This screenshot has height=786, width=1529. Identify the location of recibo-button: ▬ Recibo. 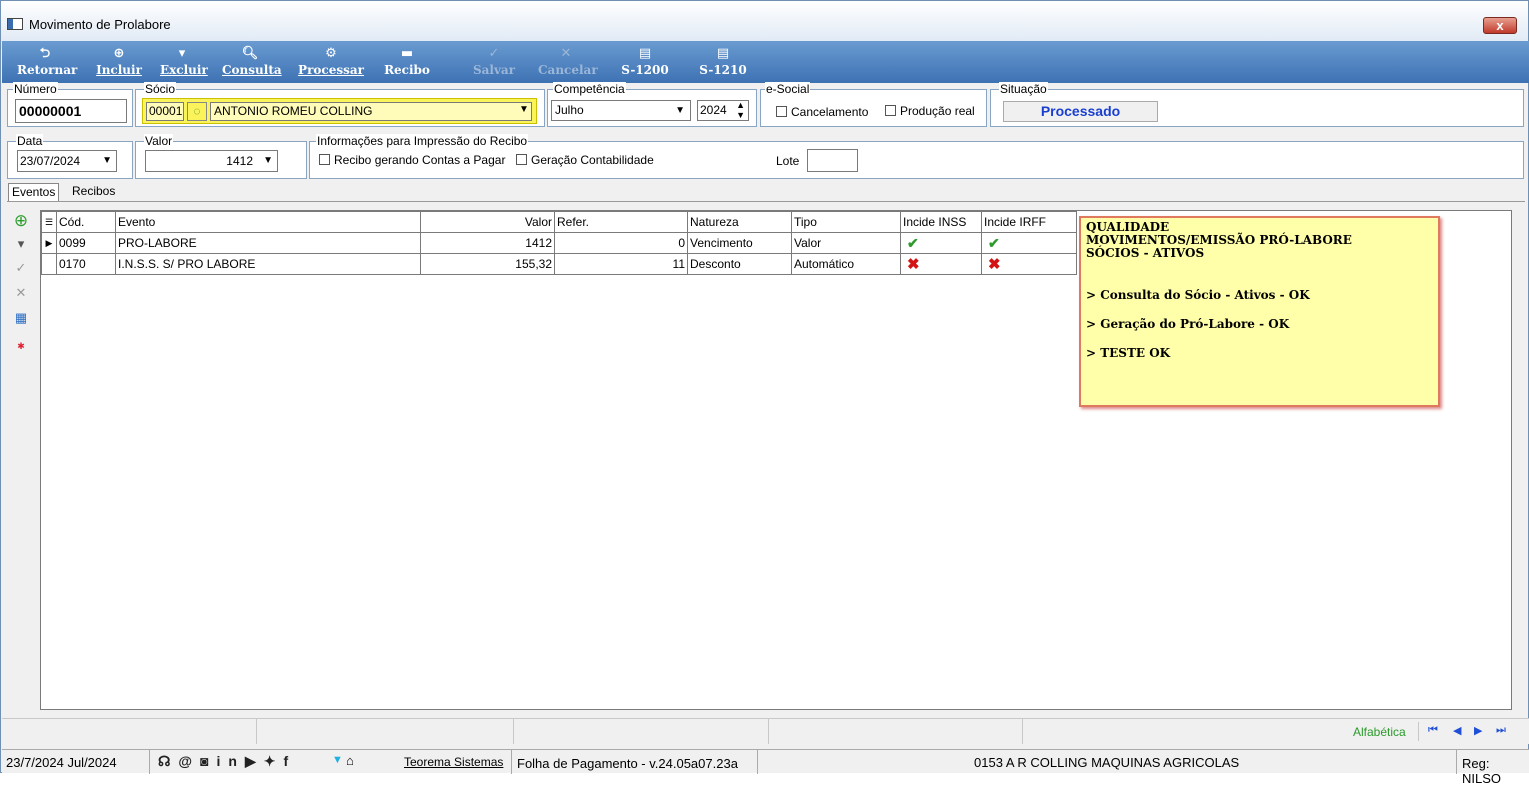
(407, 62).